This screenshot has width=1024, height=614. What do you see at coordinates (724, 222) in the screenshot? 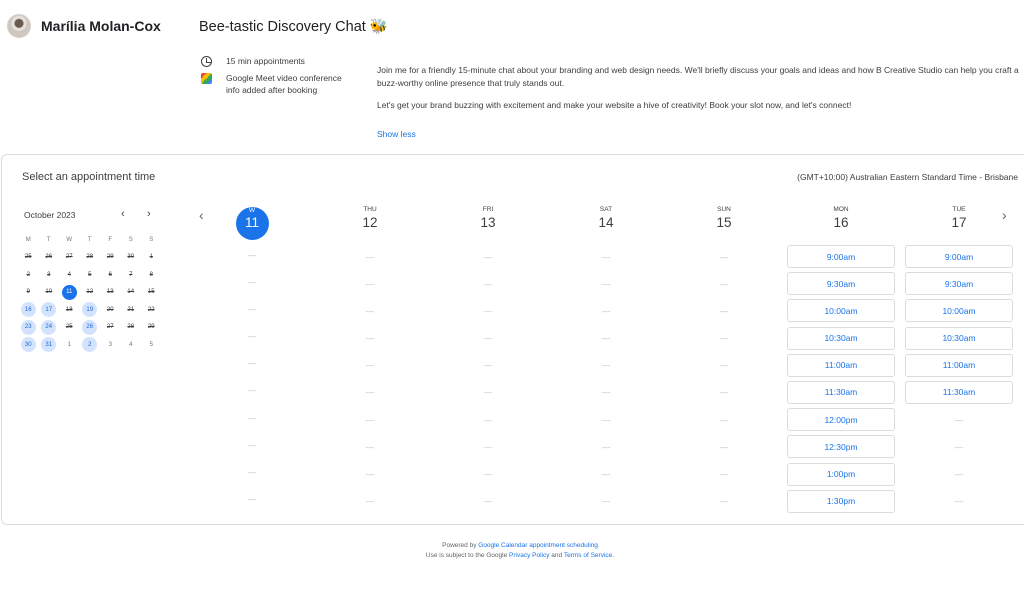
I see `day-date: 15` at bounding box center [724, 222].